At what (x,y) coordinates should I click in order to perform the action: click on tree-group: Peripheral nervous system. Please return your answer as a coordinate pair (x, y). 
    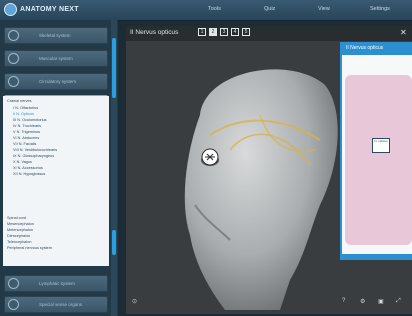
    Looking at the image, I should click on (29, 248).